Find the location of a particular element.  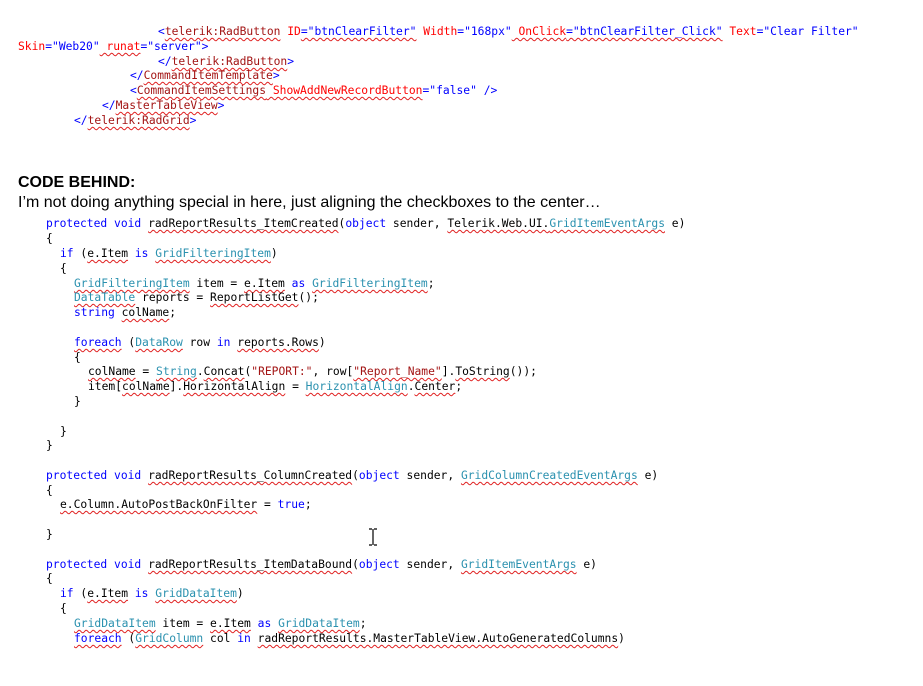

markup-value: ="server" is located at coordinates (171, 46).